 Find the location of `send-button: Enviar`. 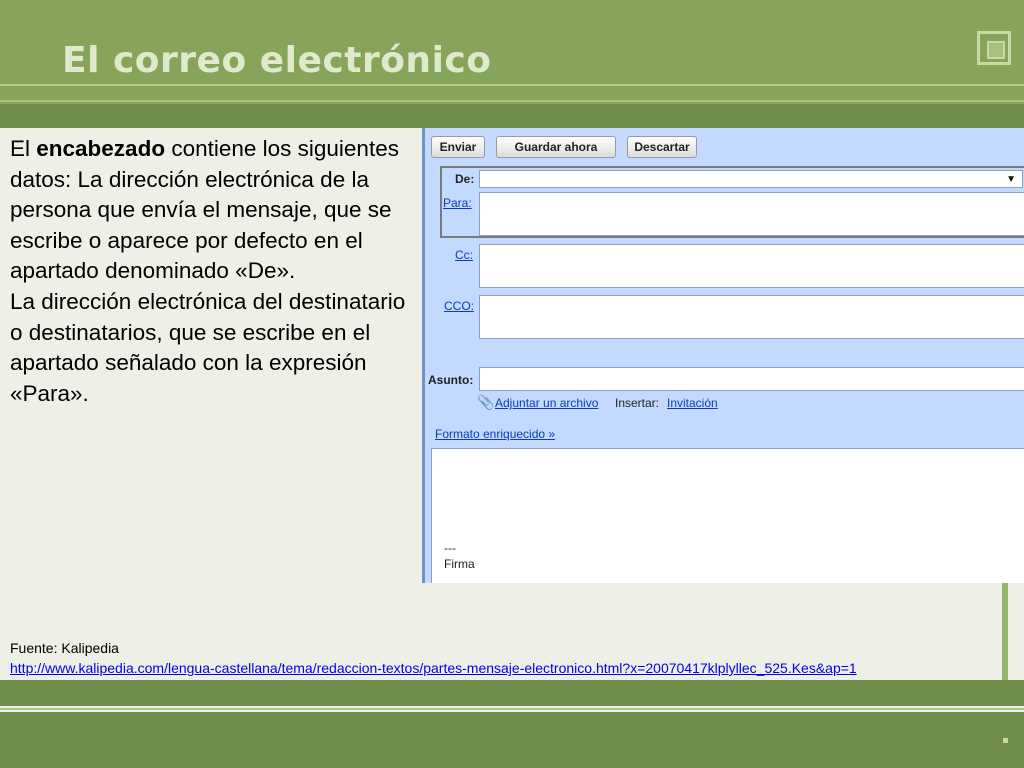

send-button: Enviar is located at coordinates (458, 147).